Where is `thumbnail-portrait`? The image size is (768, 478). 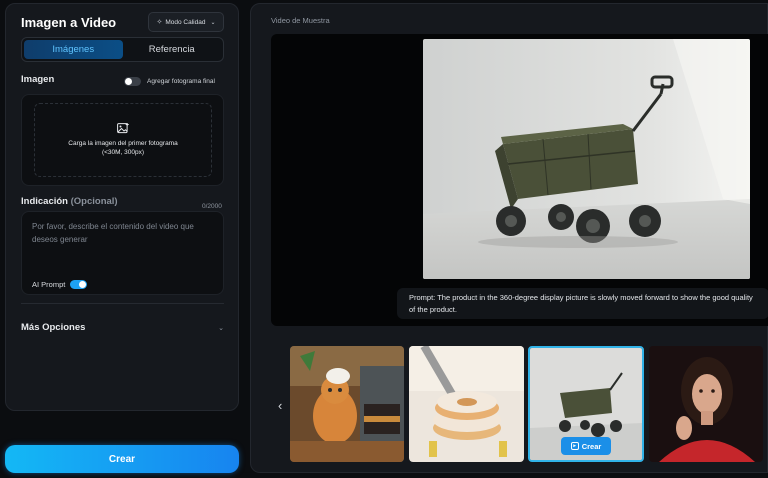 thumbnail-portrait is located at coordinates (706, 404).